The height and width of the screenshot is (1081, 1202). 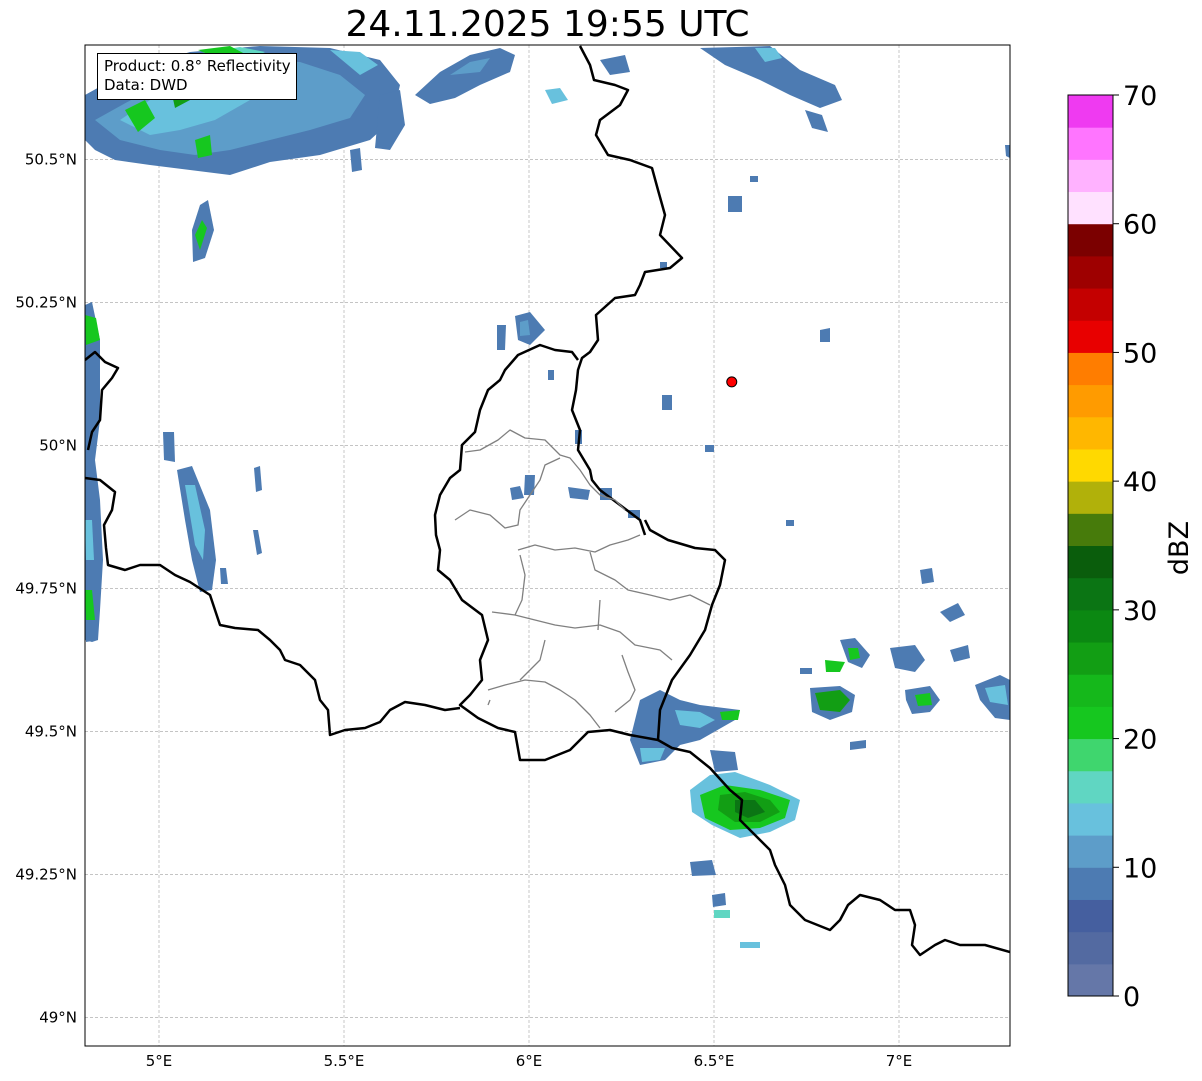 What do you see at coordinates (146, 85) in the screenshot?
I see `data-source-text: Data: DWD` at bounding box center [146, 85].